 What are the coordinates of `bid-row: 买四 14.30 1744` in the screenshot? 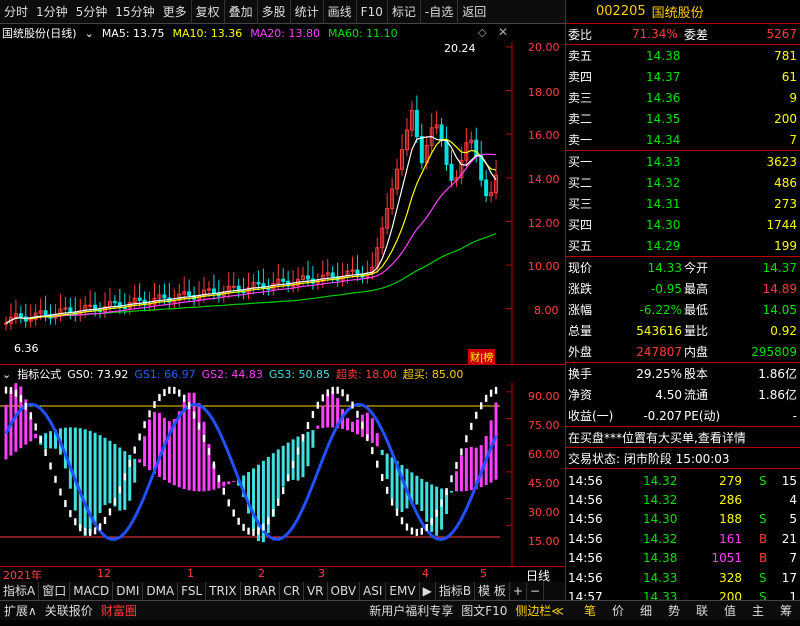 It's located at (683, 224).